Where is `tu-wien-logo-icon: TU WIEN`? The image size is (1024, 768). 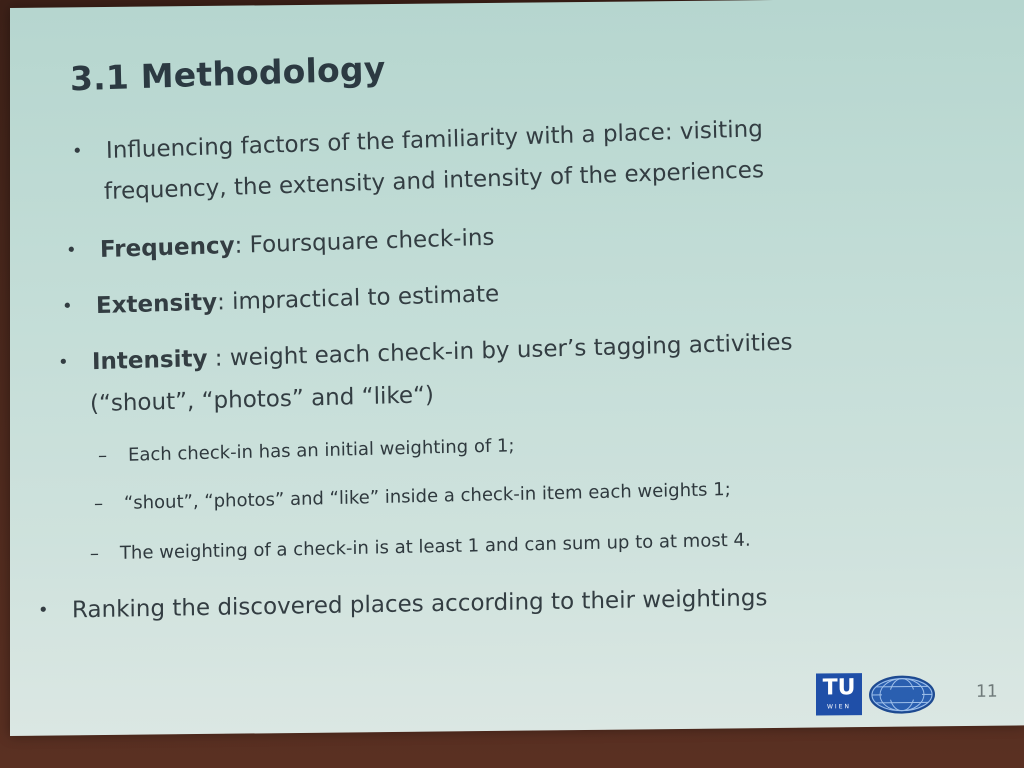 tu-wien-logo-icon: TU WIEN is located at coordinates (839, 694).